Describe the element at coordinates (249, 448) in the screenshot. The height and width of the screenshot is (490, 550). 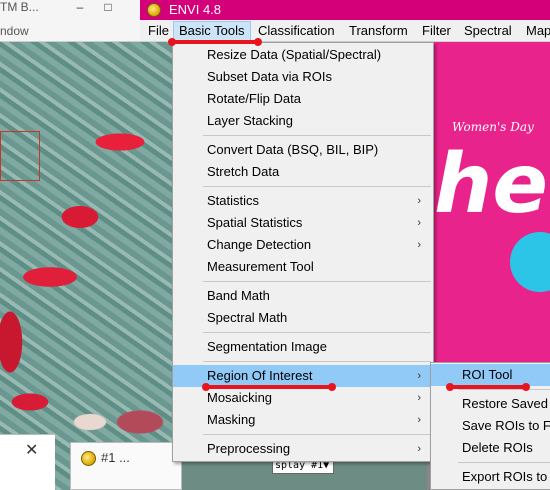
I see `menu-item-label: Preprocessing` at that location.